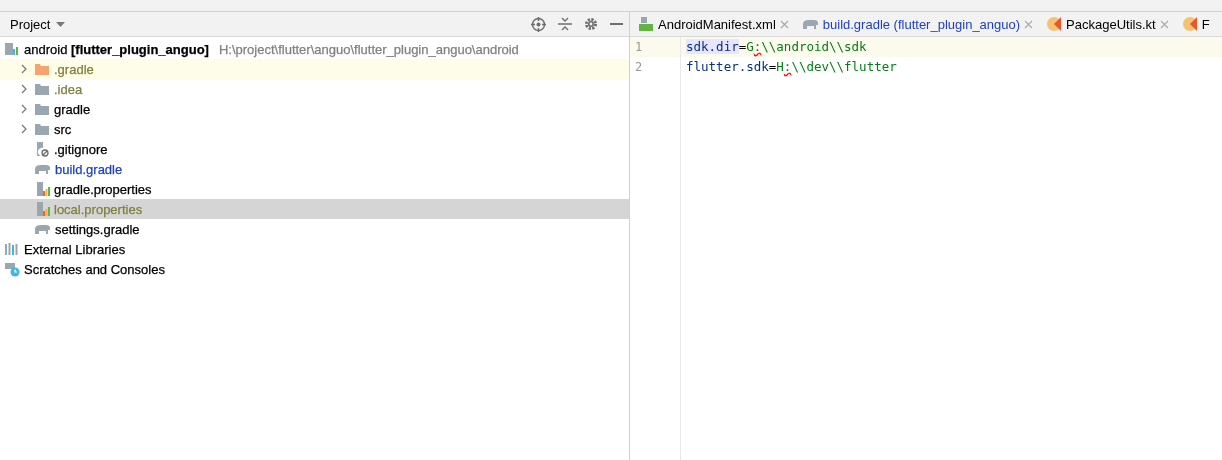 The height and width of the screenshot is (460, 1222). Describe the element at coordinates (42, 149) in the screenshot. I see `ignored-file-icon` at that location.